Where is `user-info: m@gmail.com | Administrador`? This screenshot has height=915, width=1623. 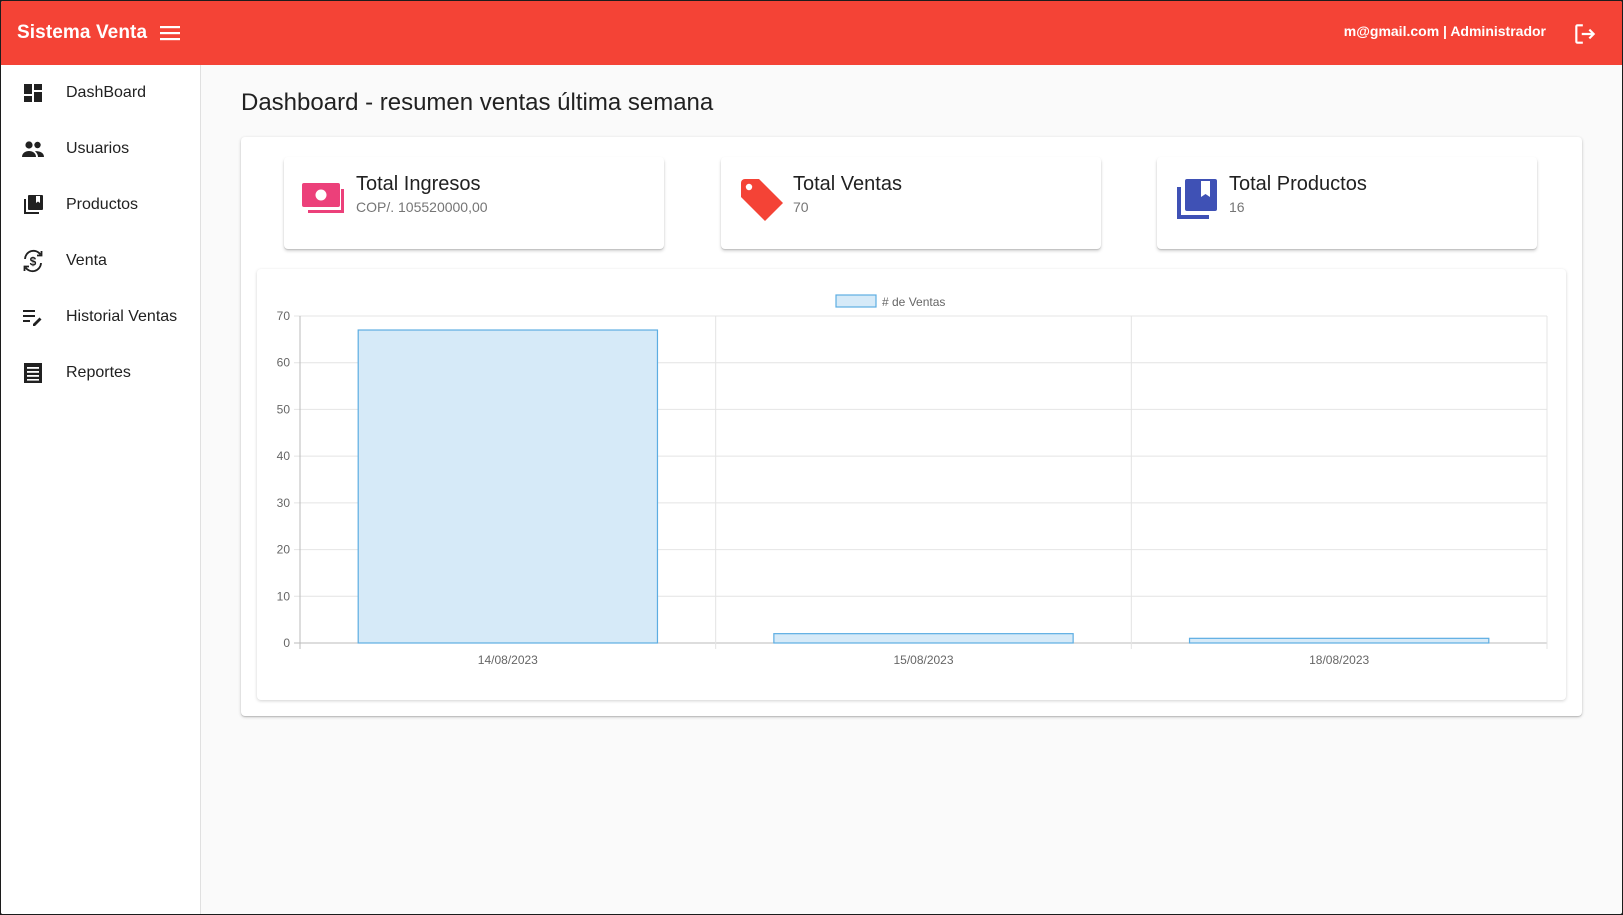 user-info: m@gmail.com | Administrador is located at coordinates (1444, 31).